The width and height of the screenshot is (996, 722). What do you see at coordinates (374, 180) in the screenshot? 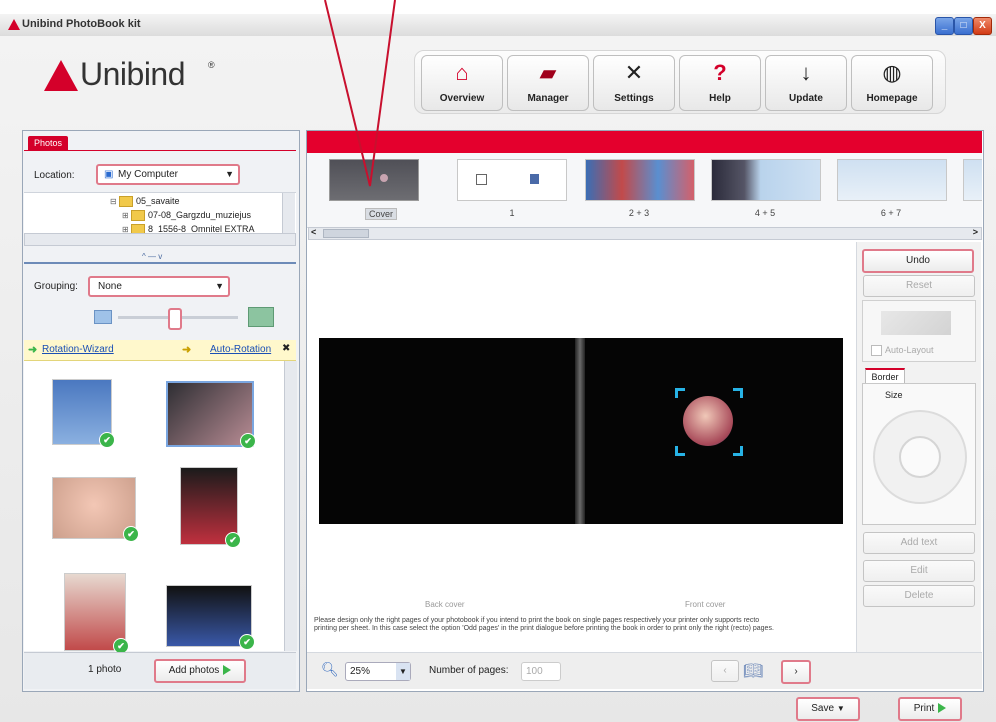
I see `page-thumb-cover` at bounding box center [374, 180].